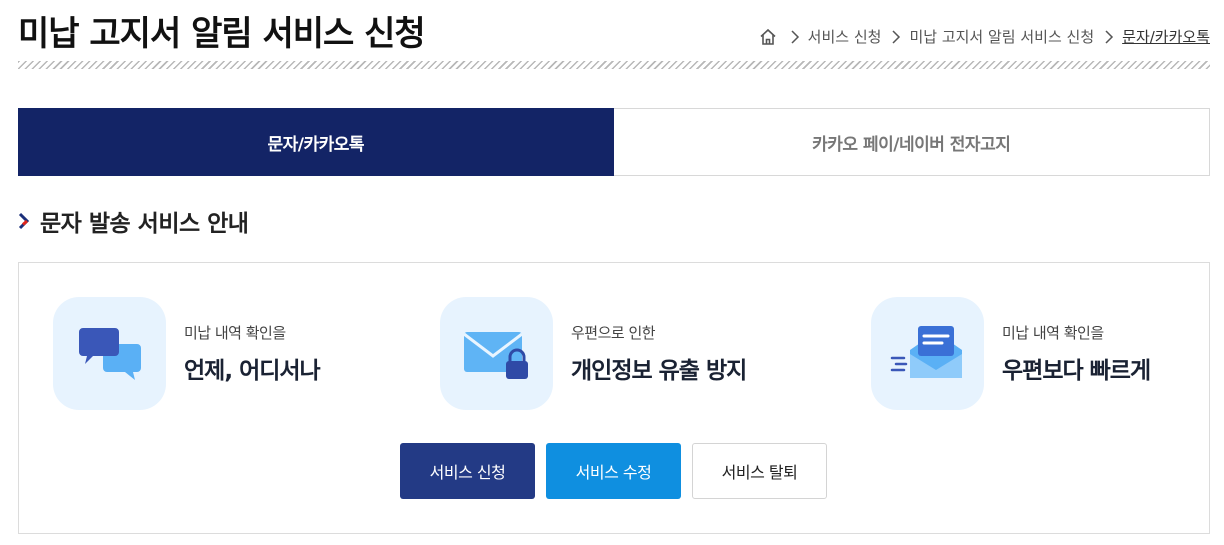 This screenshot has height=545, width=1224. I want to click on chat-bubbles-icon, so click(109, 353).